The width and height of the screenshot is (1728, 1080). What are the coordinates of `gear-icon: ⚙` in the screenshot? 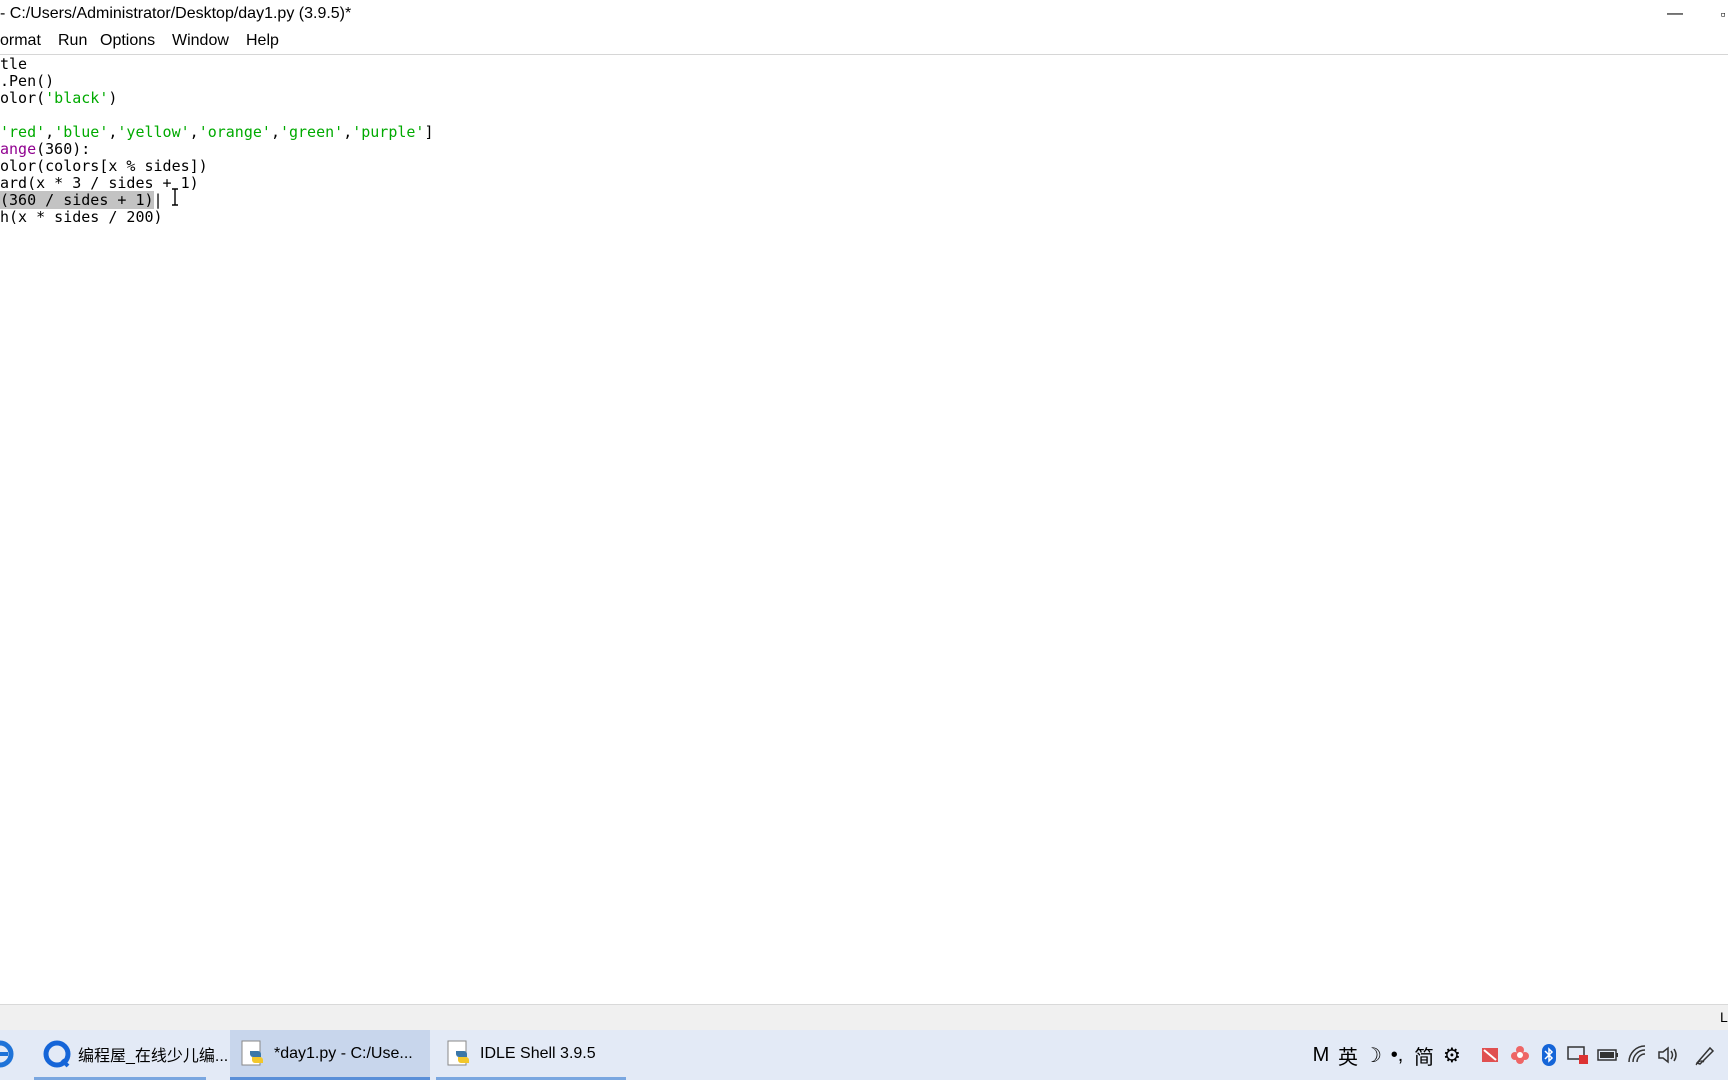 It's located at (1452, 1055).